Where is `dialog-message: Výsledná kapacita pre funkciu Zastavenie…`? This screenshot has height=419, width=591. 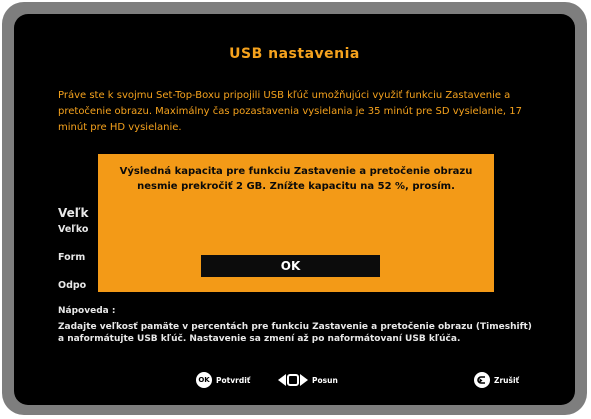
dialog-message: Výsledná kapacita pre funkciu Zastavenie… is located at coordinates (296, 179).